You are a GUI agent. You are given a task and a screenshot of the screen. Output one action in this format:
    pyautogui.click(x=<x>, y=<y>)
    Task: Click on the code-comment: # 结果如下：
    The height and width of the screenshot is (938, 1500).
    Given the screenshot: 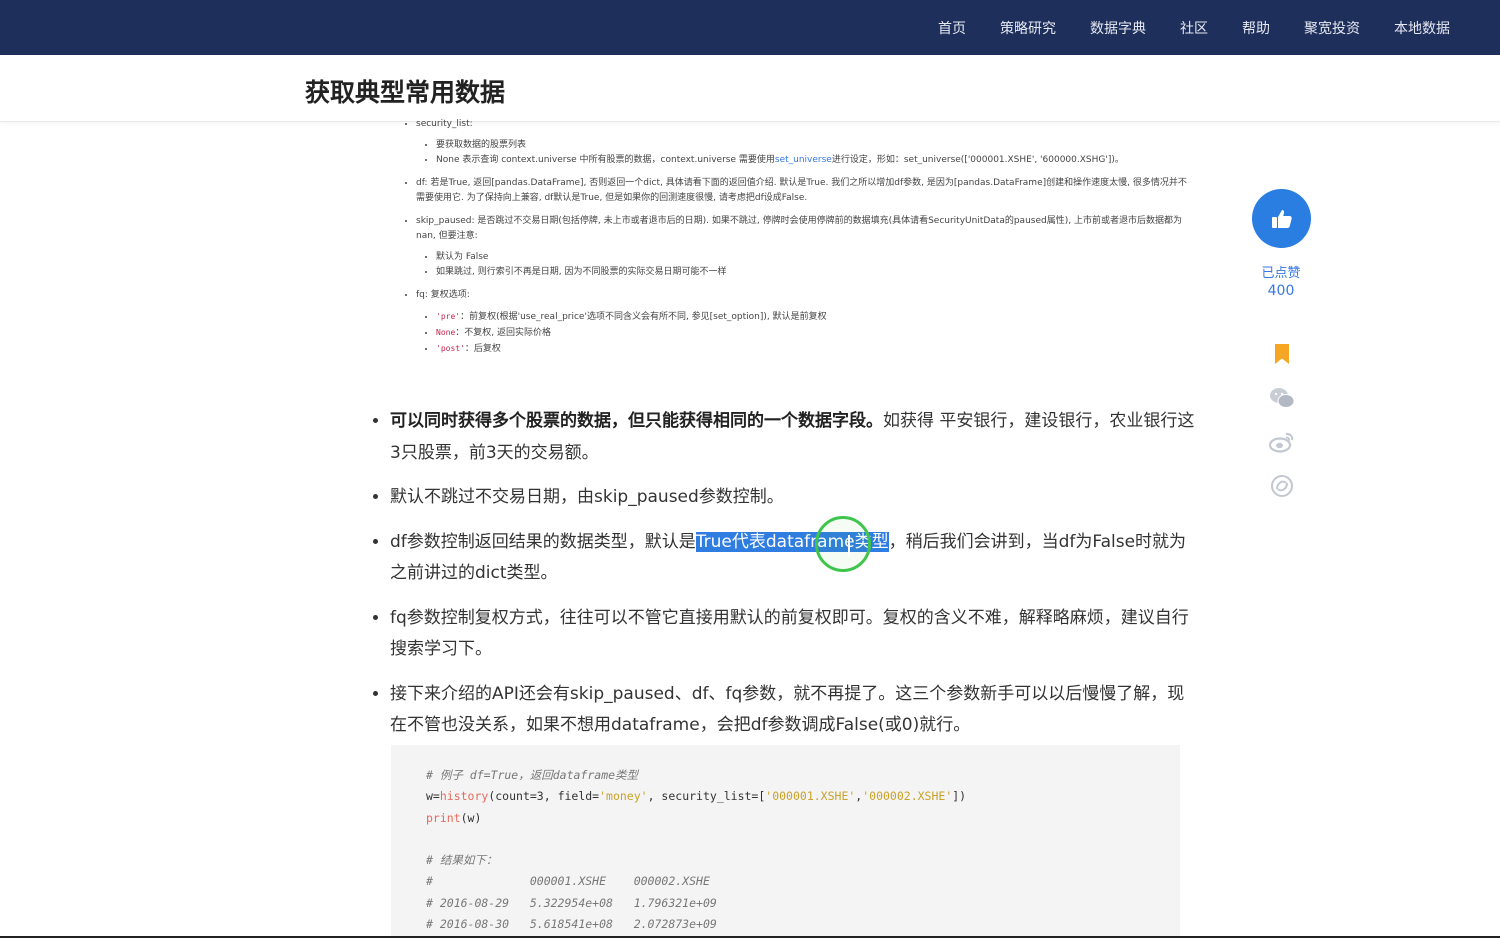 What is the action you would take?
    pyautogui.click(x=462, y=860)
    